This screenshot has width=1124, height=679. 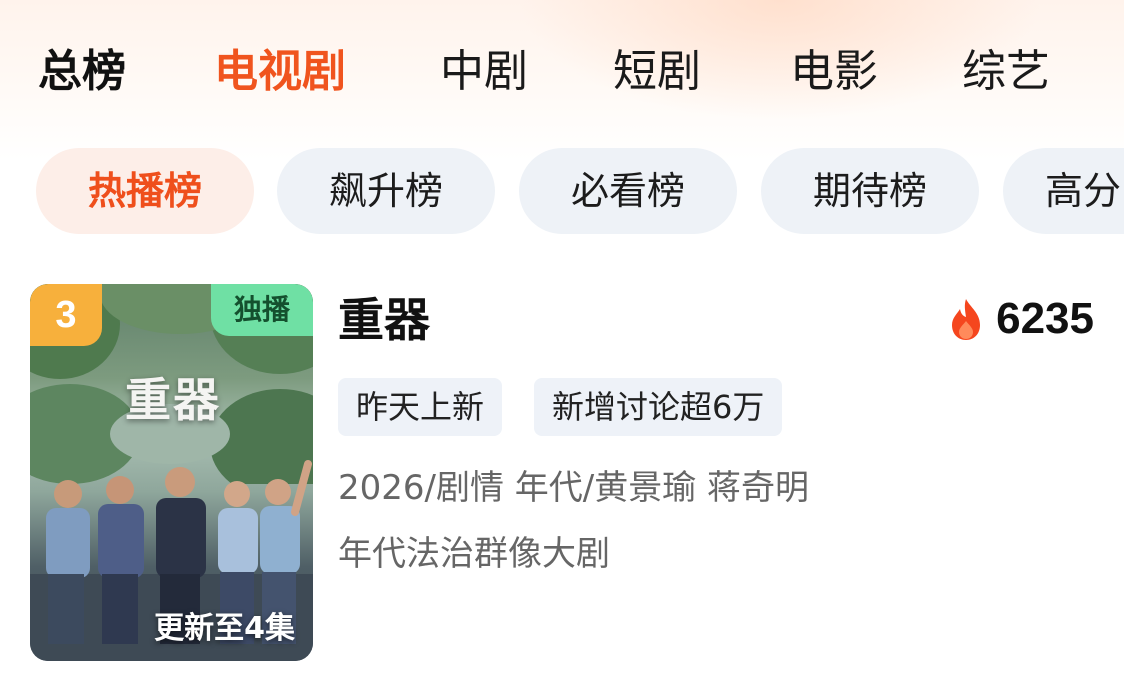 I want to click on rank-tabs: 热播榜 飙升榜 必看榜 期待榜 高分, so click(x=562, y=191).